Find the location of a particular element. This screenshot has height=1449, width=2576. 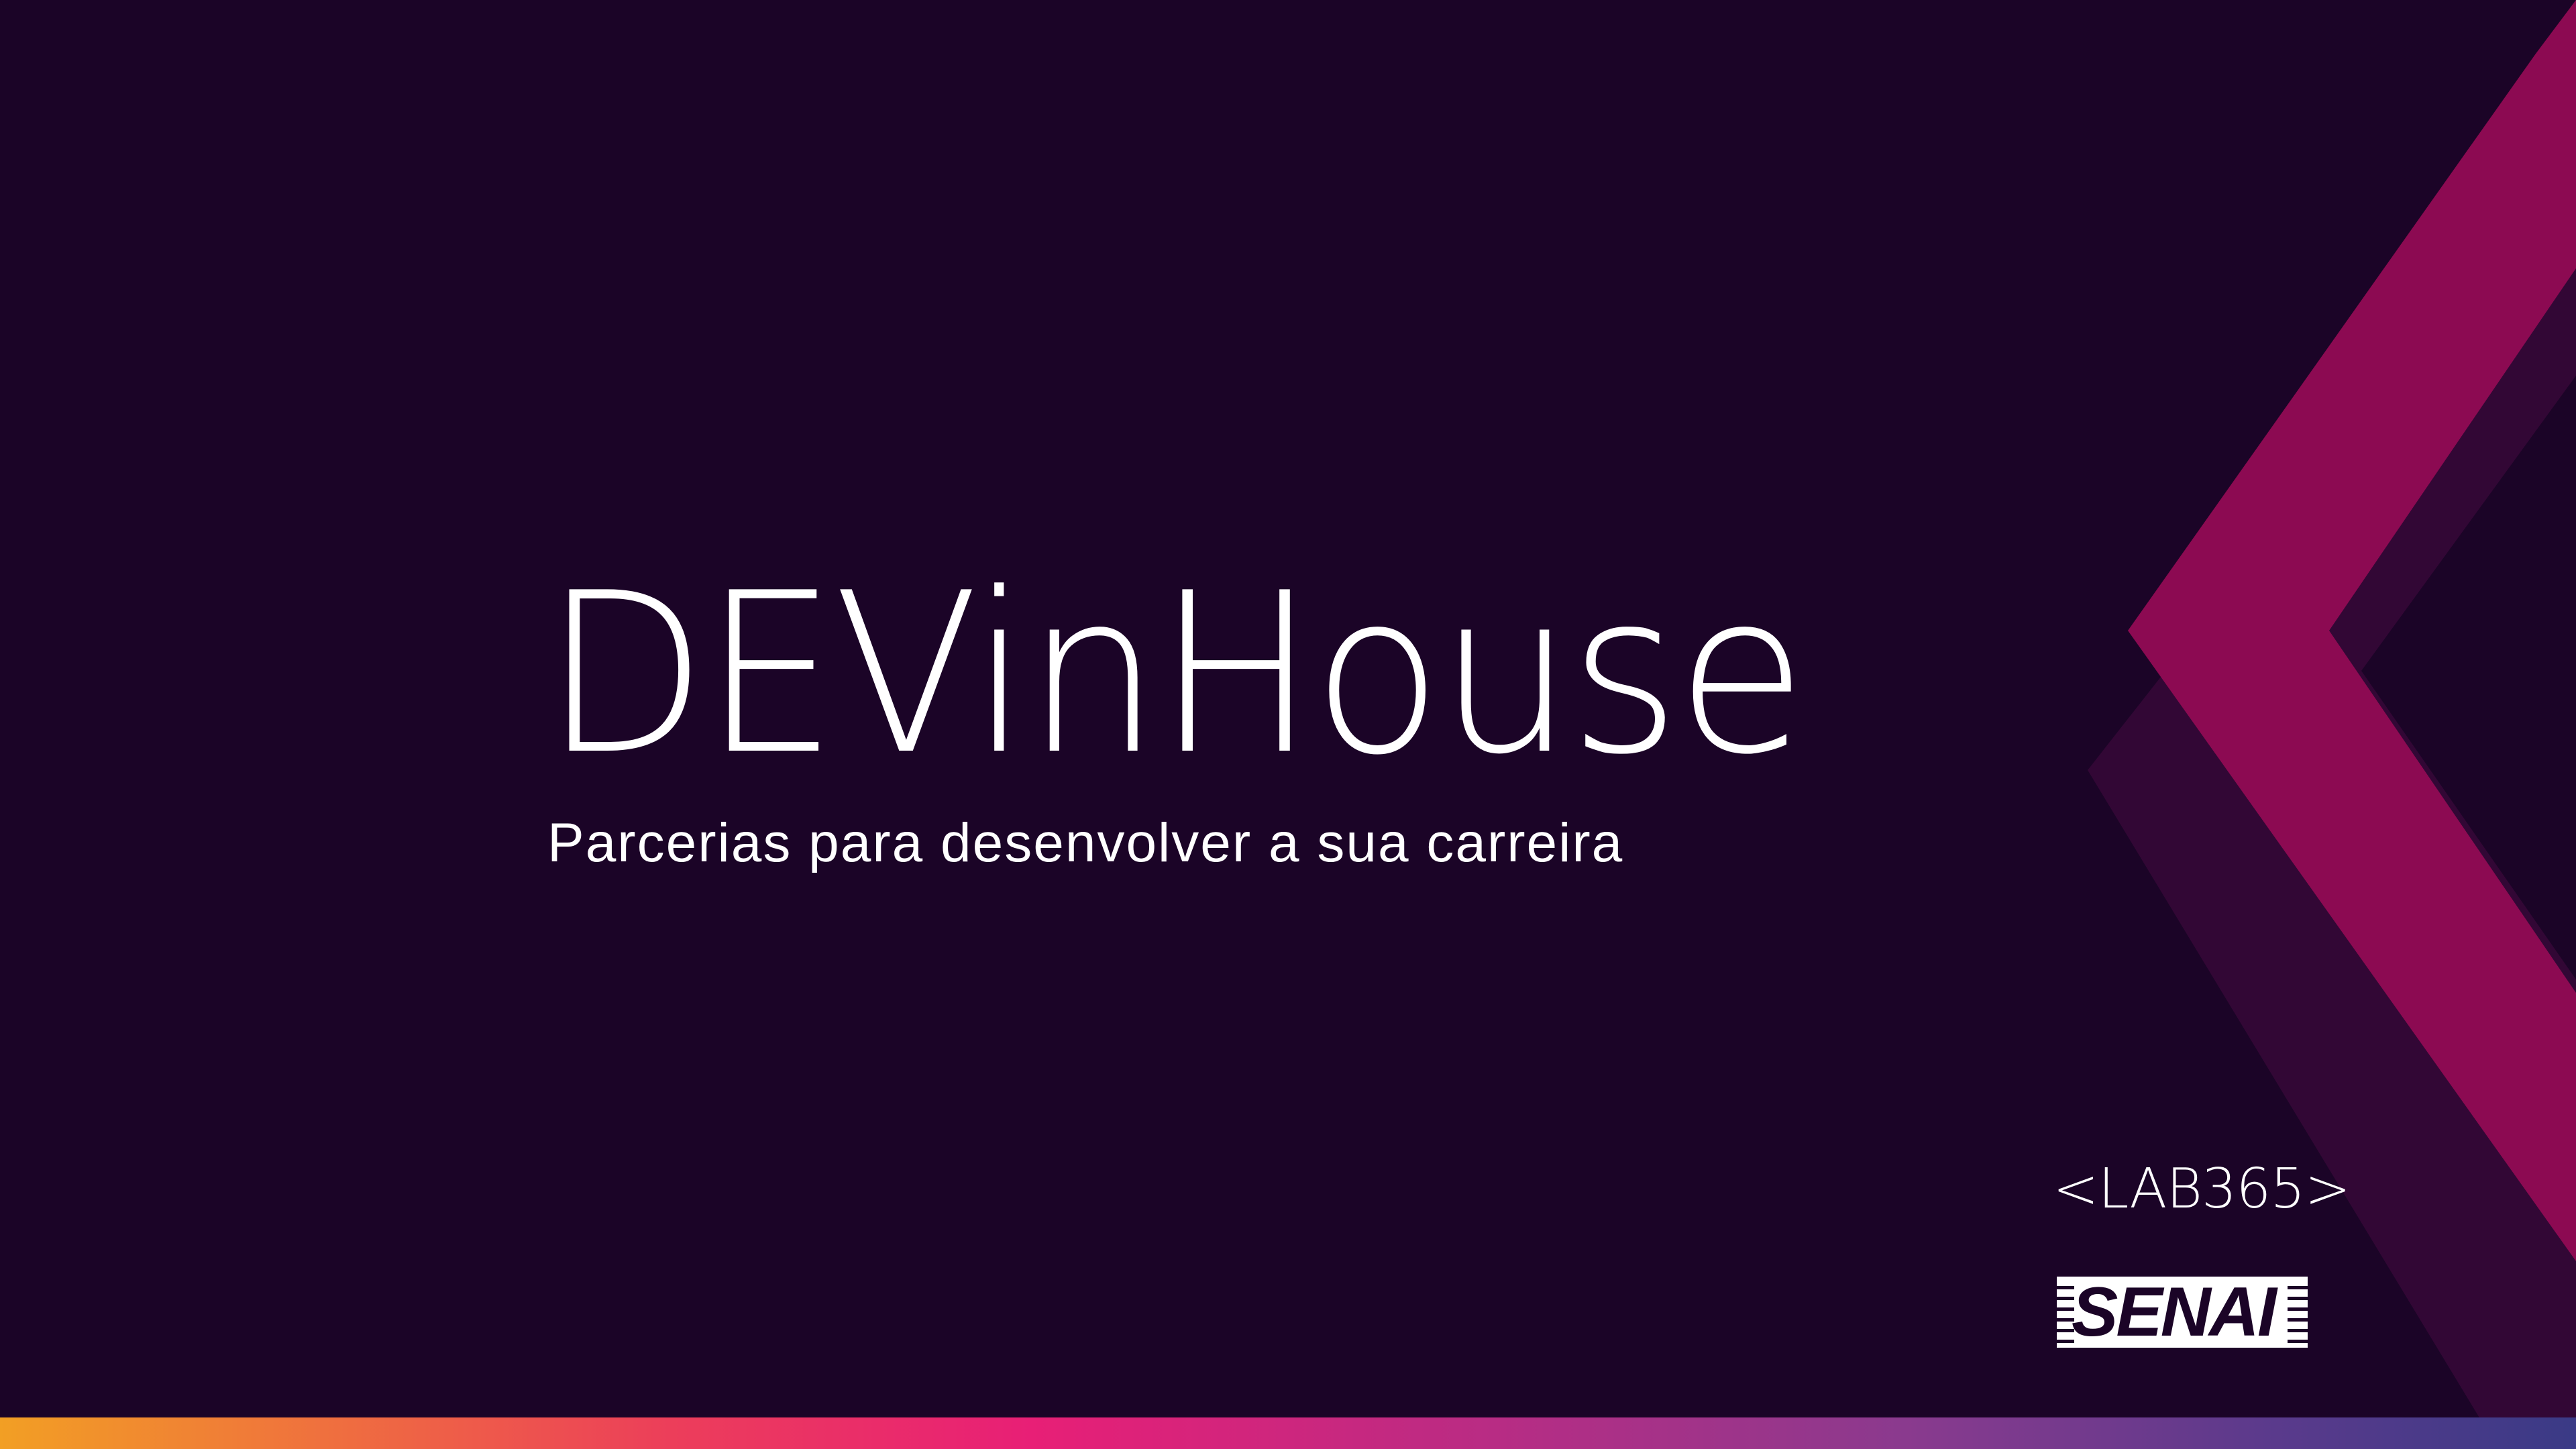

page-title: DEVinHouse is located at coordinates (1175, 674).